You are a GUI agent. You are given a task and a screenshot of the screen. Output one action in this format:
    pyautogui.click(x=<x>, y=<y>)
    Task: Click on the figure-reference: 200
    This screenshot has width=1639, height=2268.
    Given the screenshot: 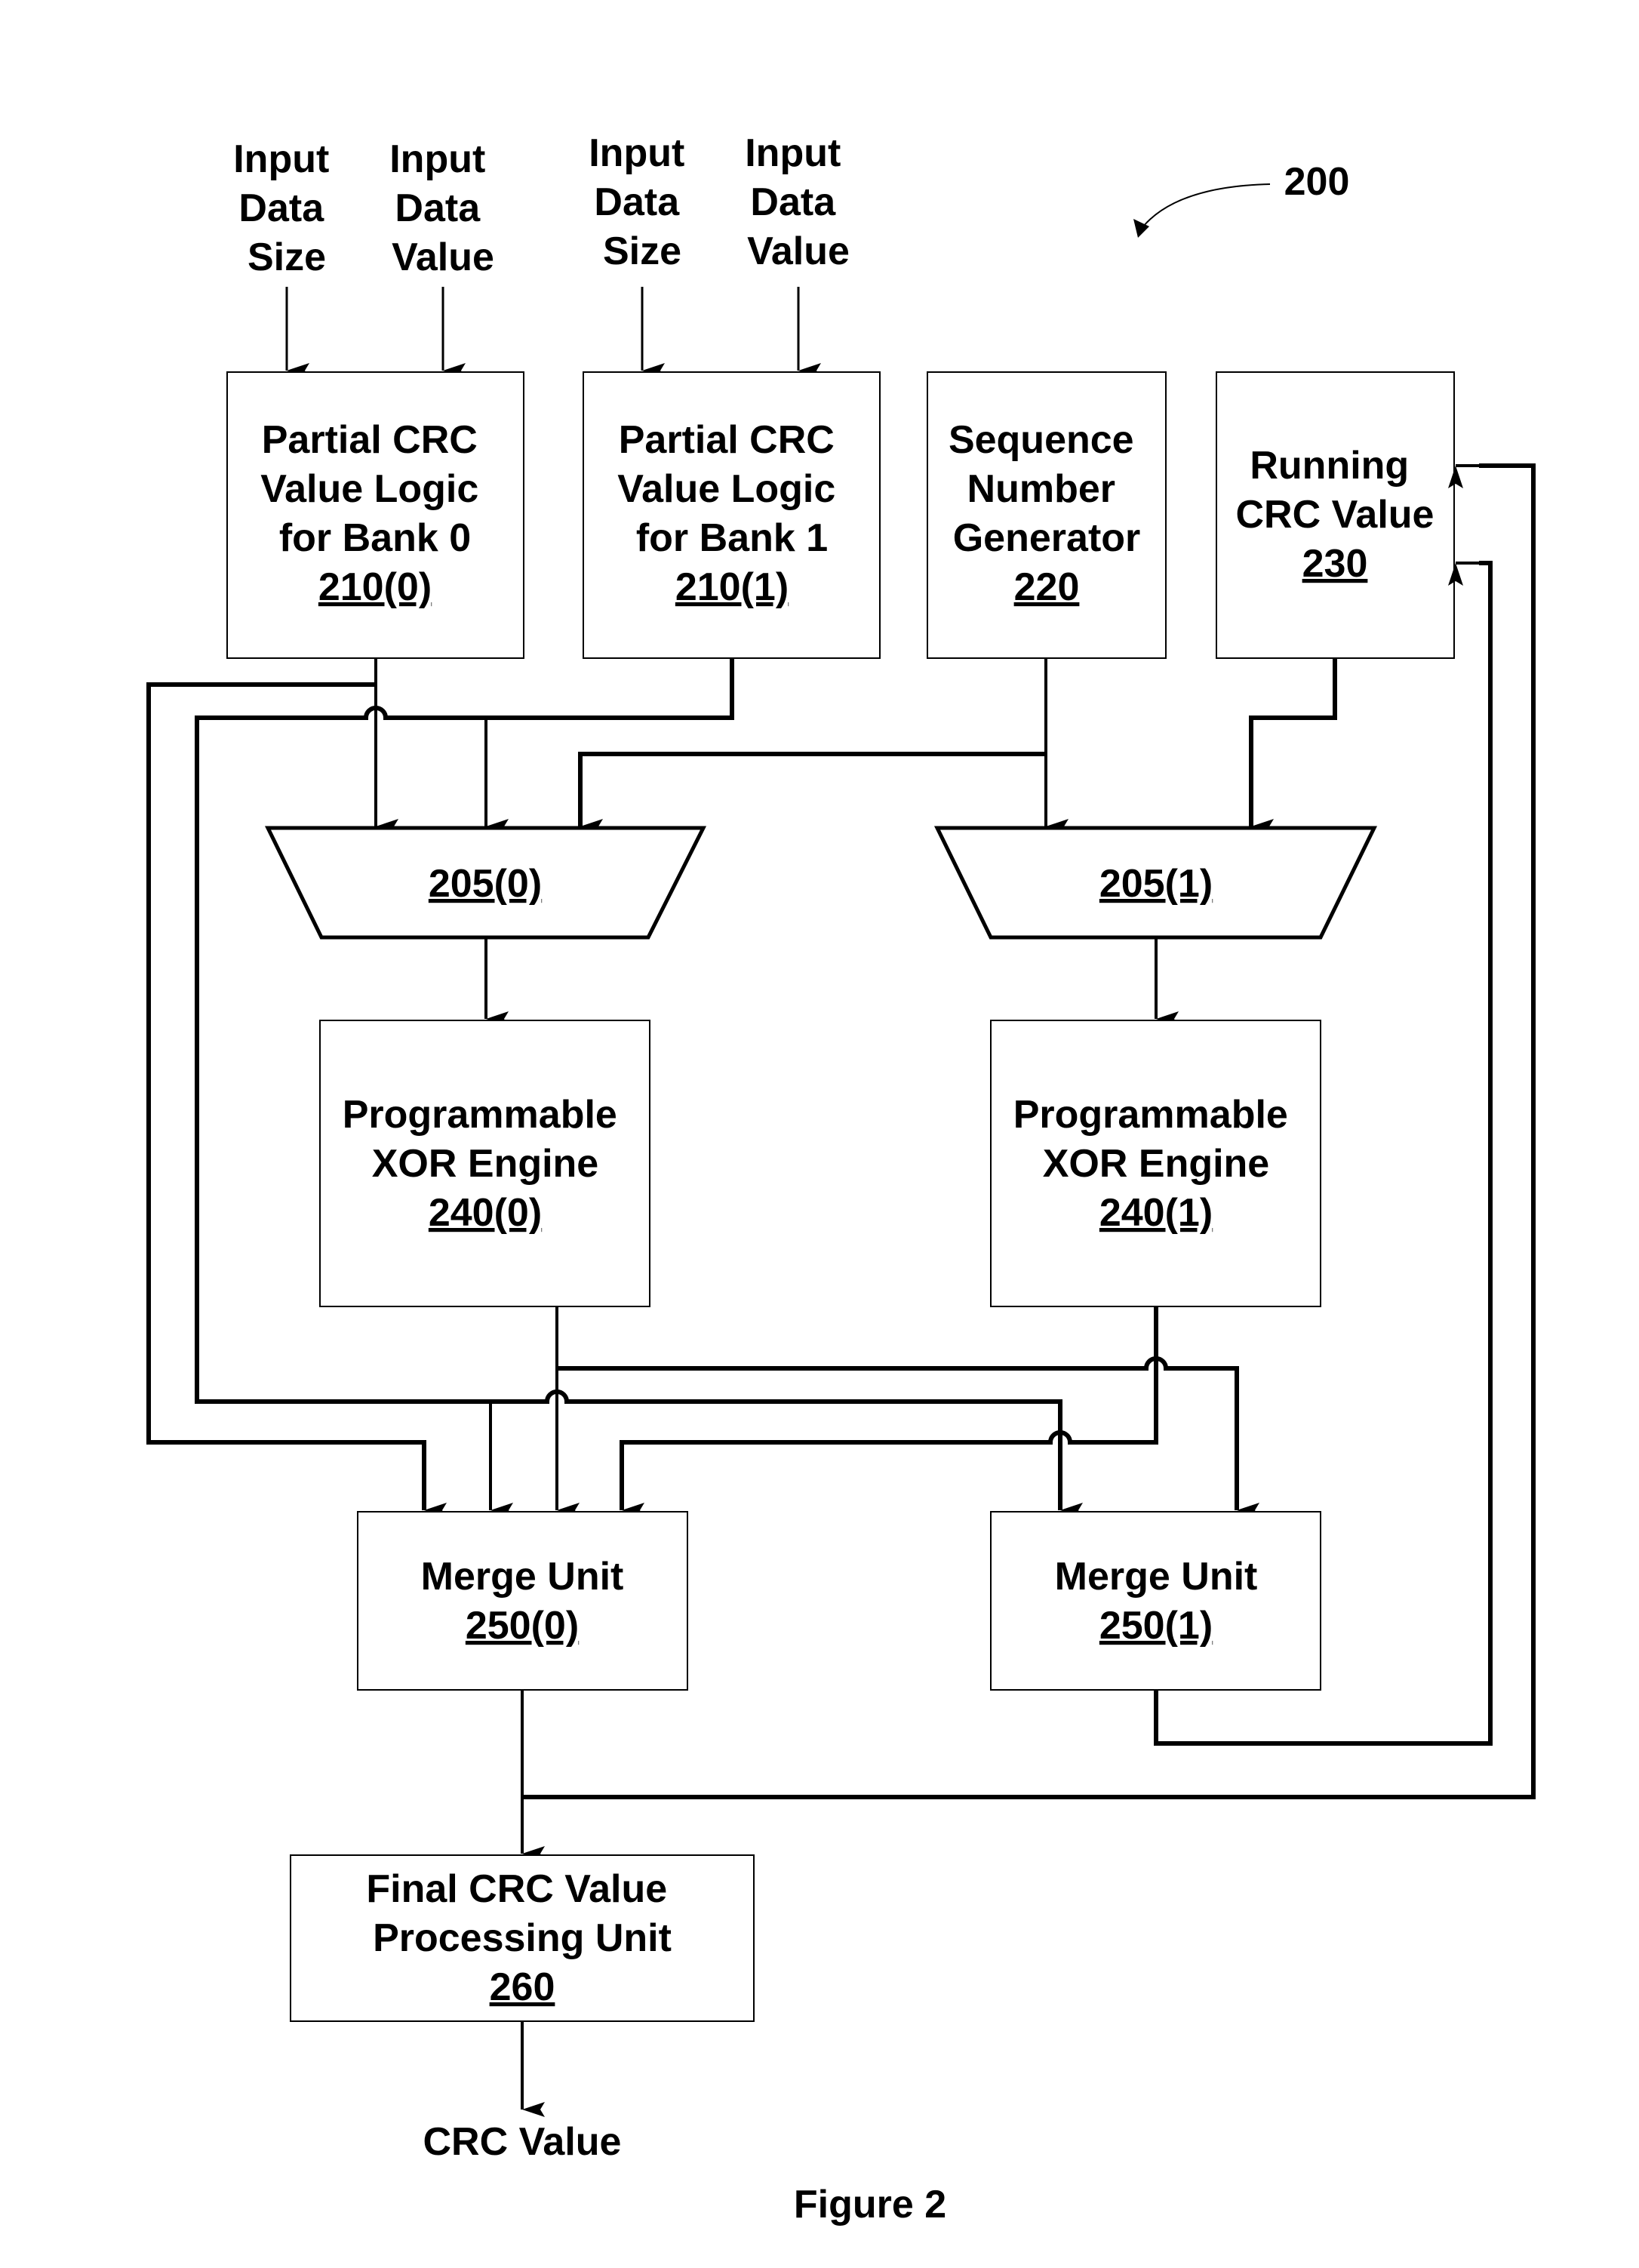 What is the action you would take?
    pyautogui.click(x=1241, y=199)
    